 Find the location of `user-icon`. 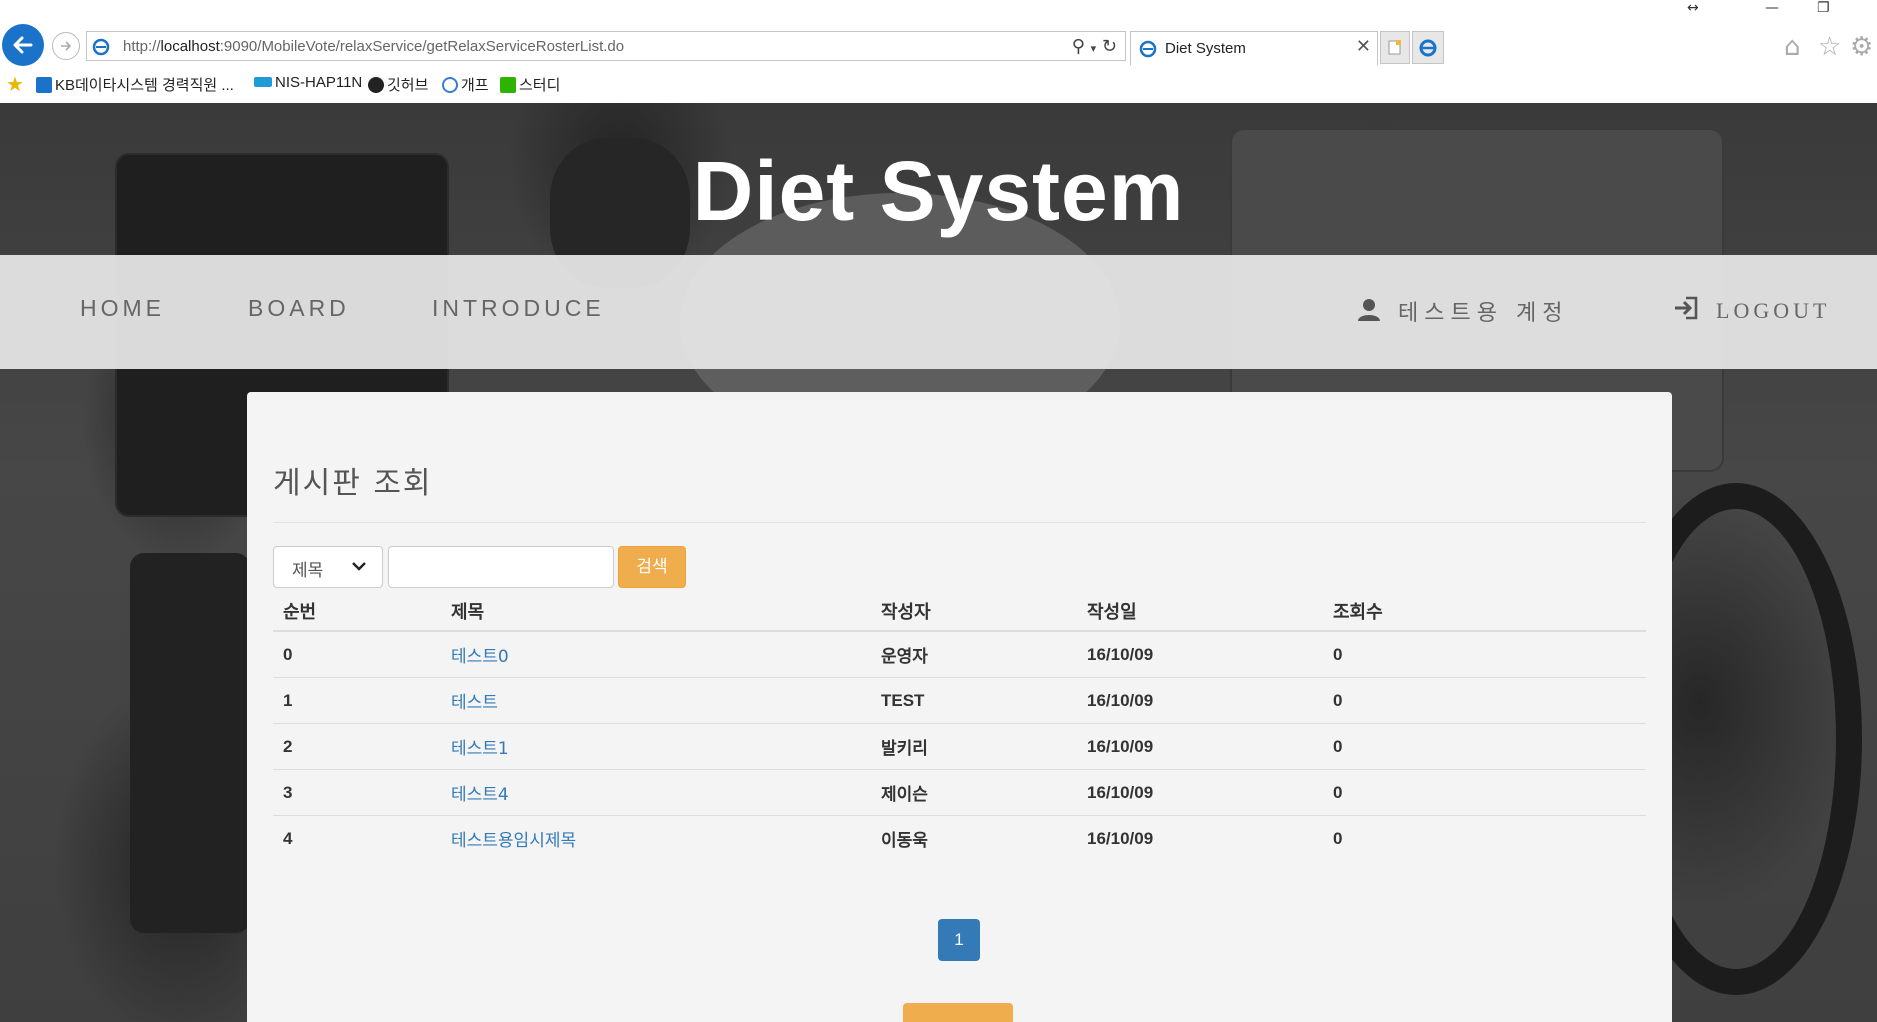

user-icon is located at coordinates (1369, 310).